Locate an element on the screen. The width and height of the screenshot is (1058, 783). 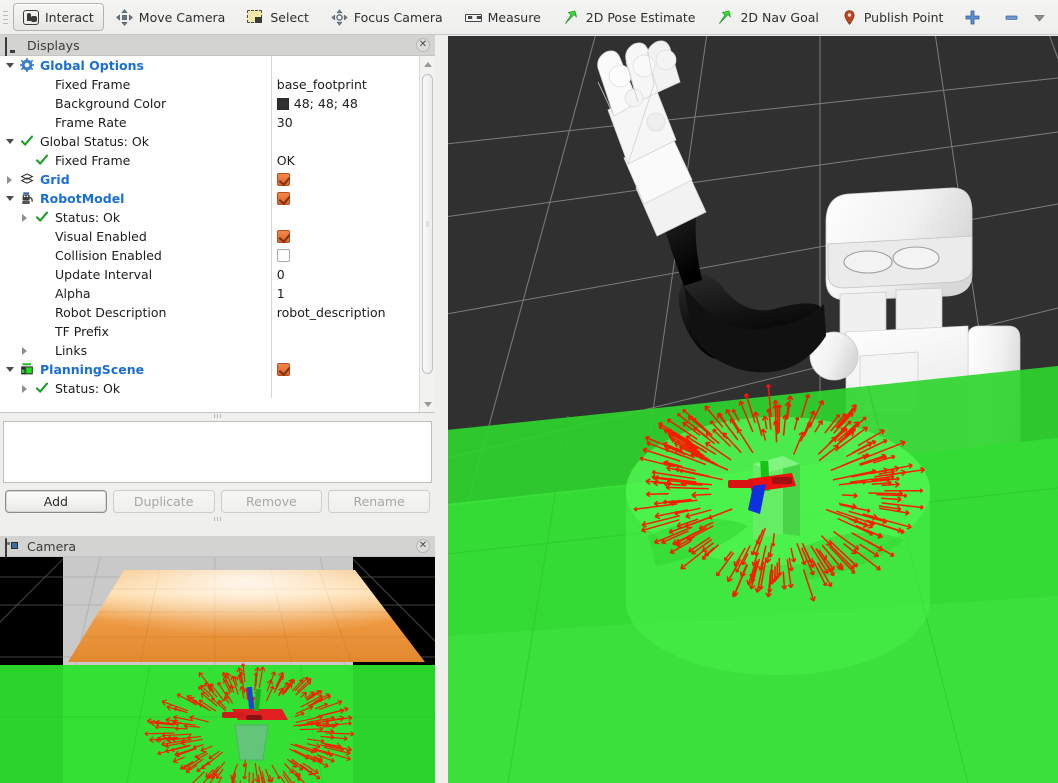
toolbar-overflow-button is located at coordinates (1039, 17).